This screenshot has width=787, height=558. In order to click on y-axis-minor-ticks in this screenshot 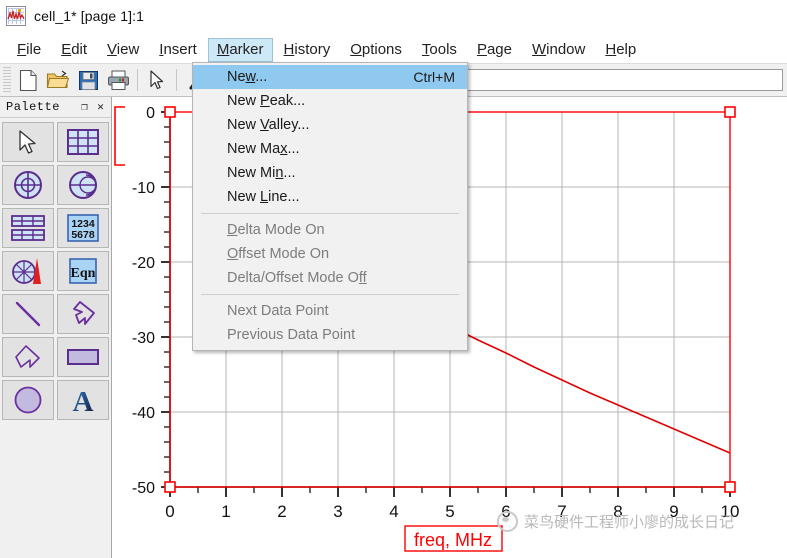, I will do `click(167, 299)`.